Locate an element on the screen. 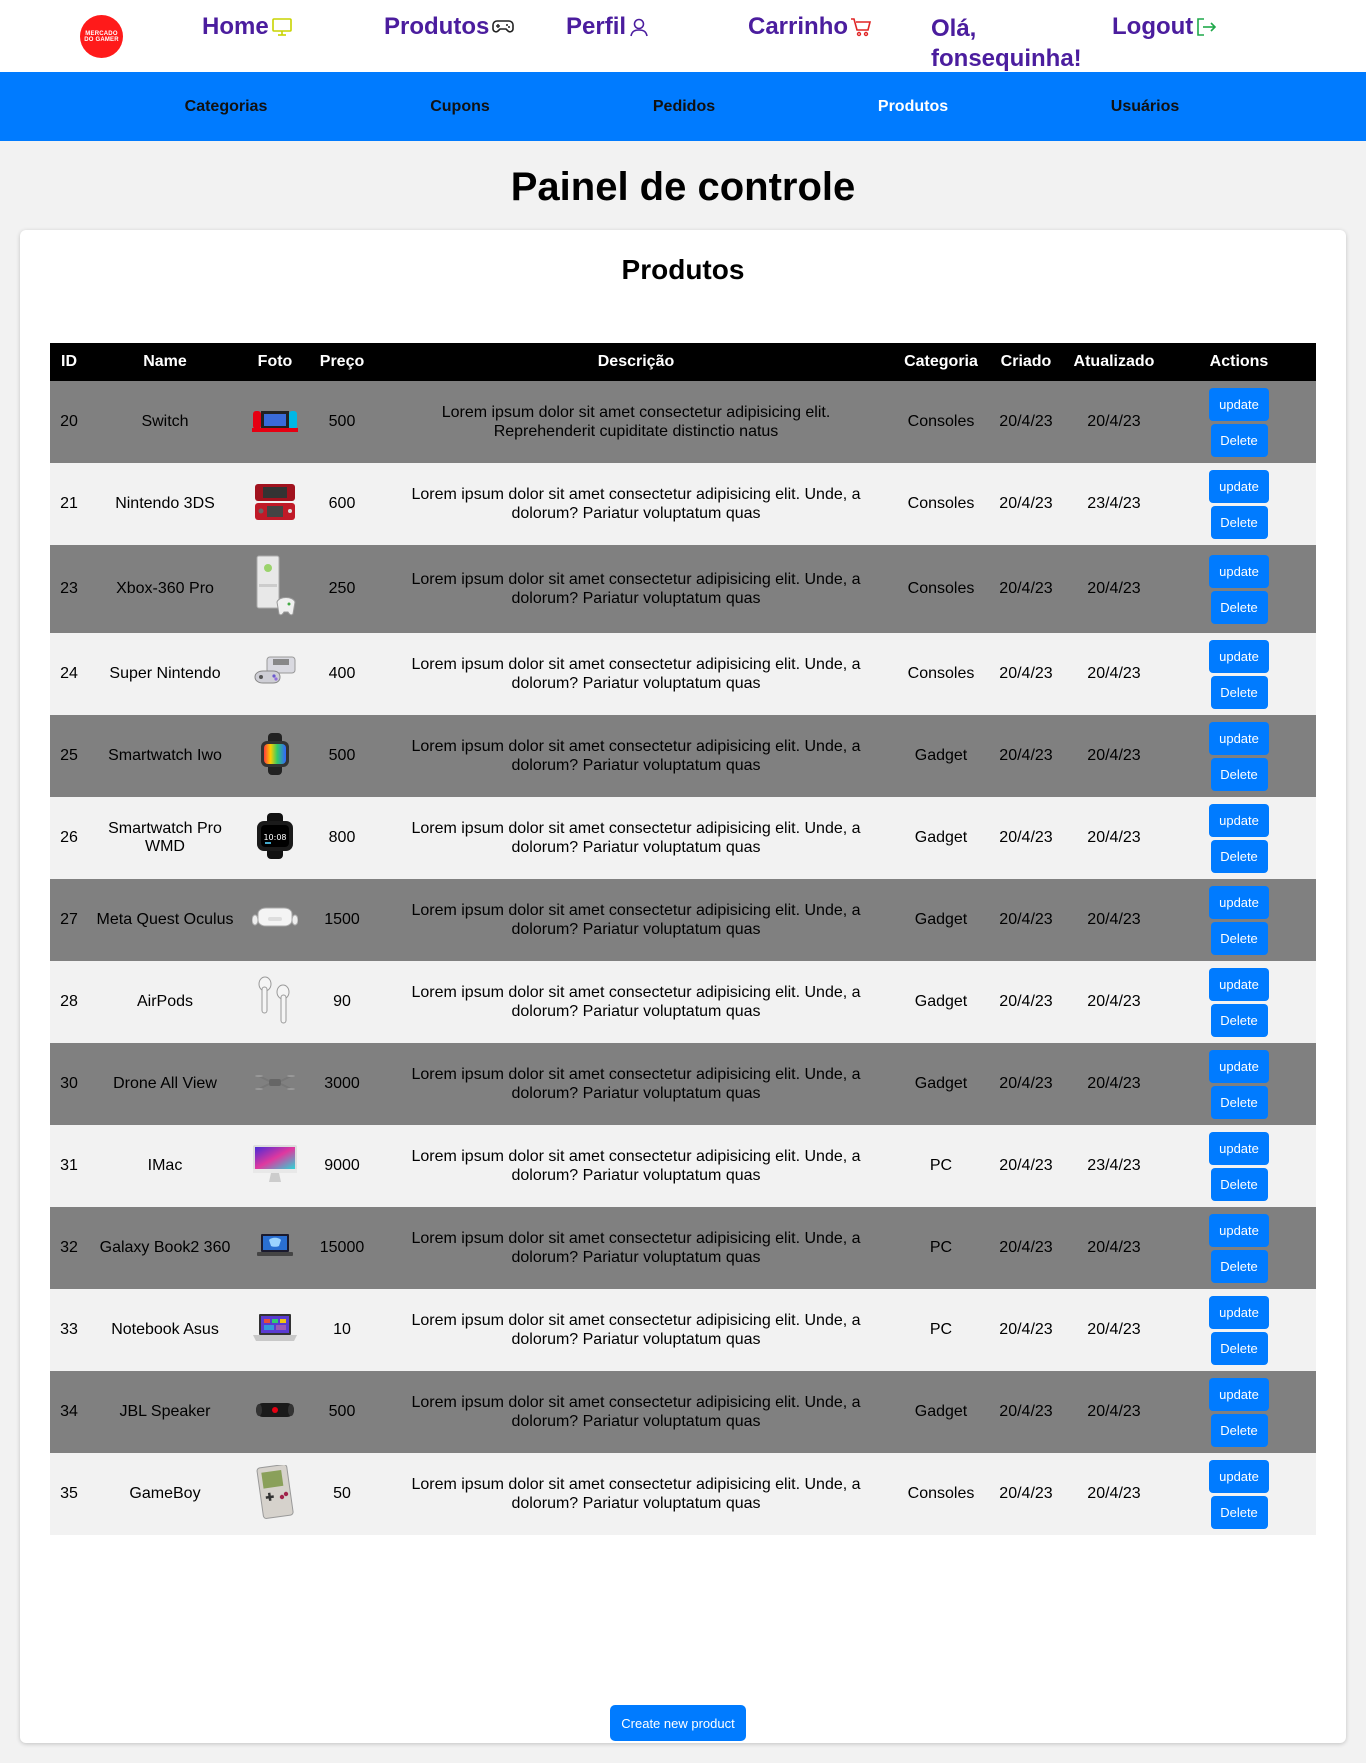 This screenshot has height=1763, width=1366. cell-name: Switch is located at coordinates (165, 421).